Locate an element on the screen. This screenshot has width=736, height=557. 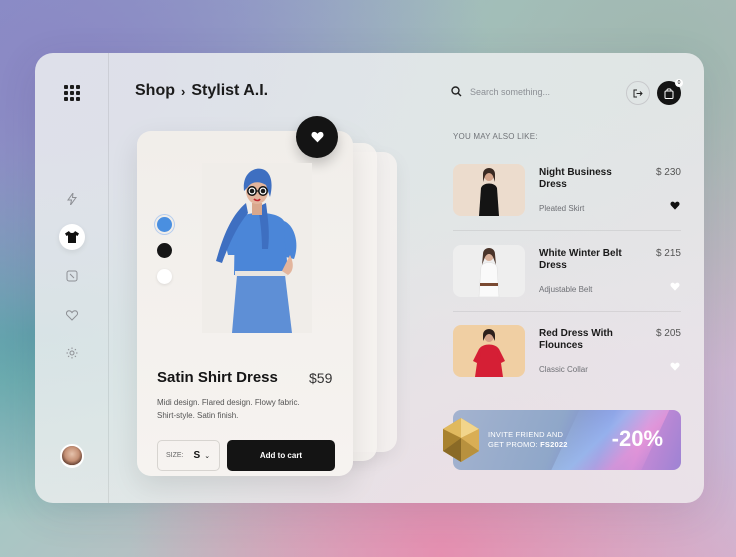
cart-button: 0 is located at coordinates (670, 92).